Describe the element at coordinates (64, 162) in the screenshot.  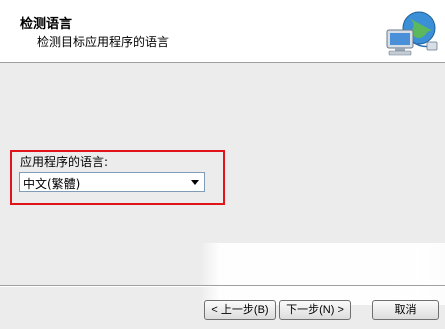
I see `language-label: 应用程序的语言:` at that location.